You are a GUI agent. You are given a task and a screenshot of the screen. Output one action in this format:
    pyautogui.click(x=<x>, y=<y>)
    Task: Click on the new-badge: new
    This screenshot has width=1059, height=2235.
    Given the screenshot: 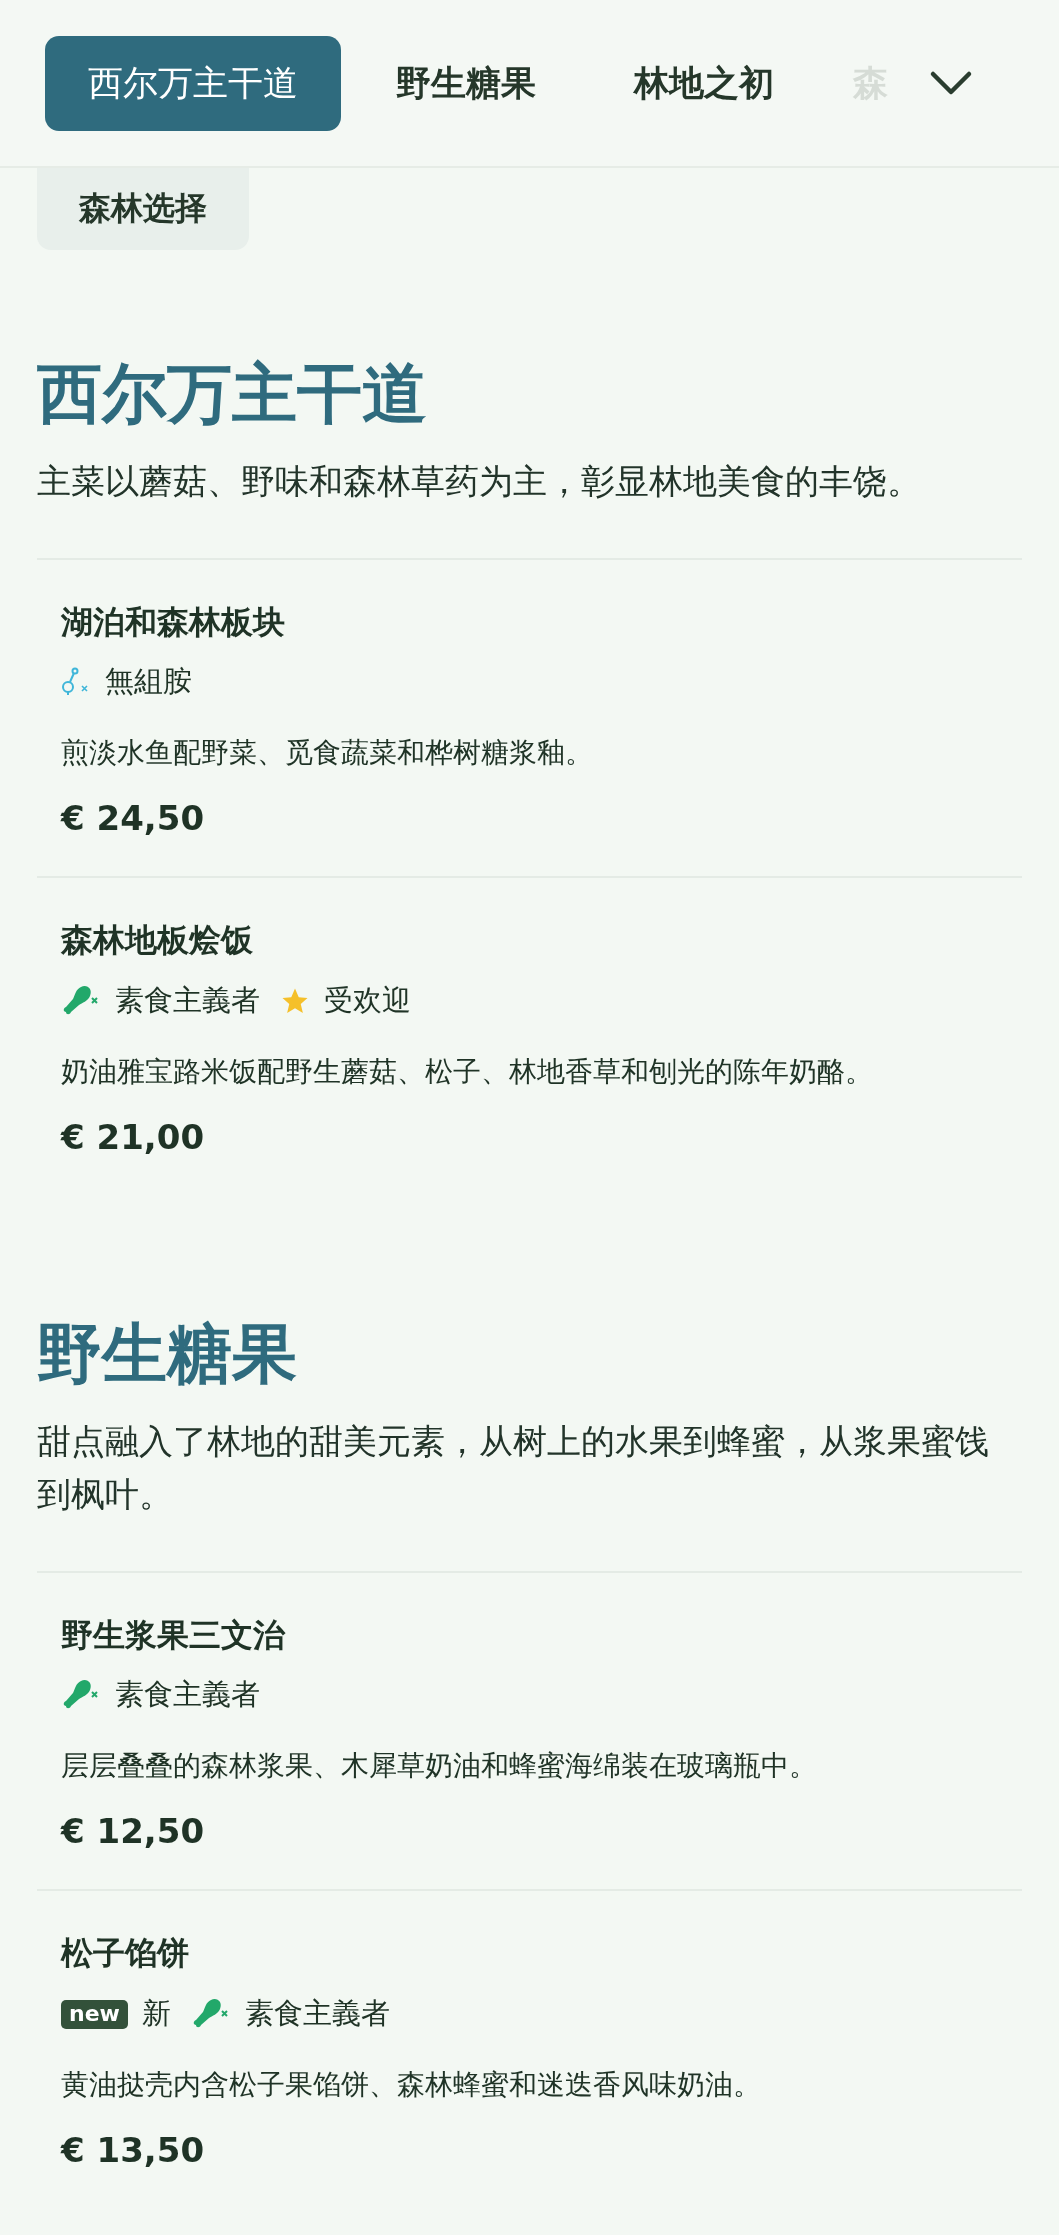 What is the action you would take?
    pyautogui.click(x=94, y=2014)
    